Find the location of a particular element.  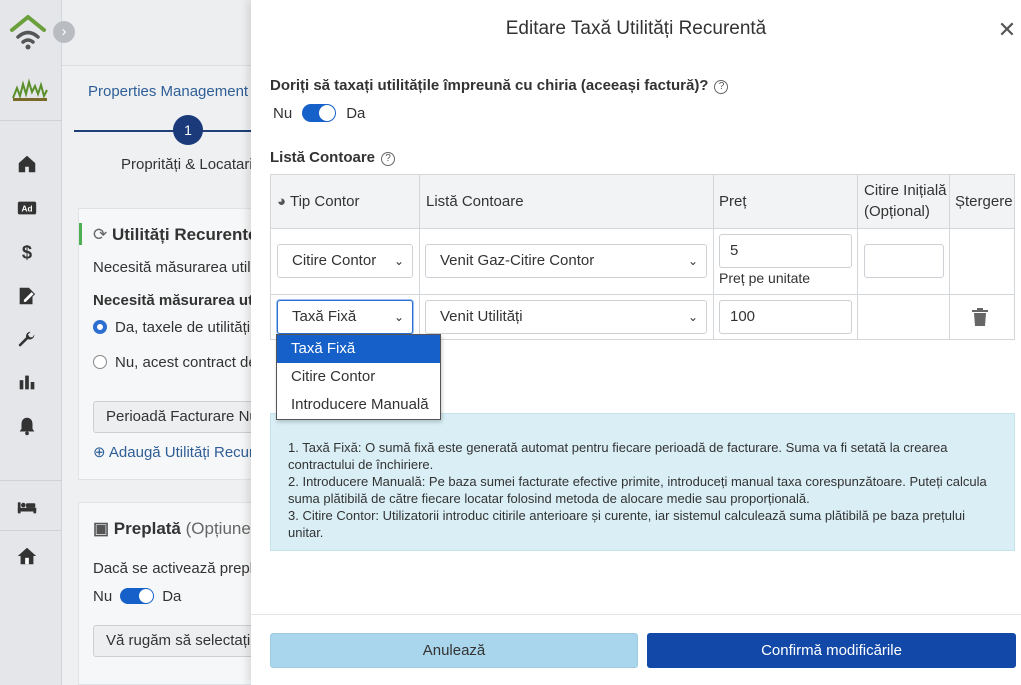

radio-selected is located at coordinates (100, 327).